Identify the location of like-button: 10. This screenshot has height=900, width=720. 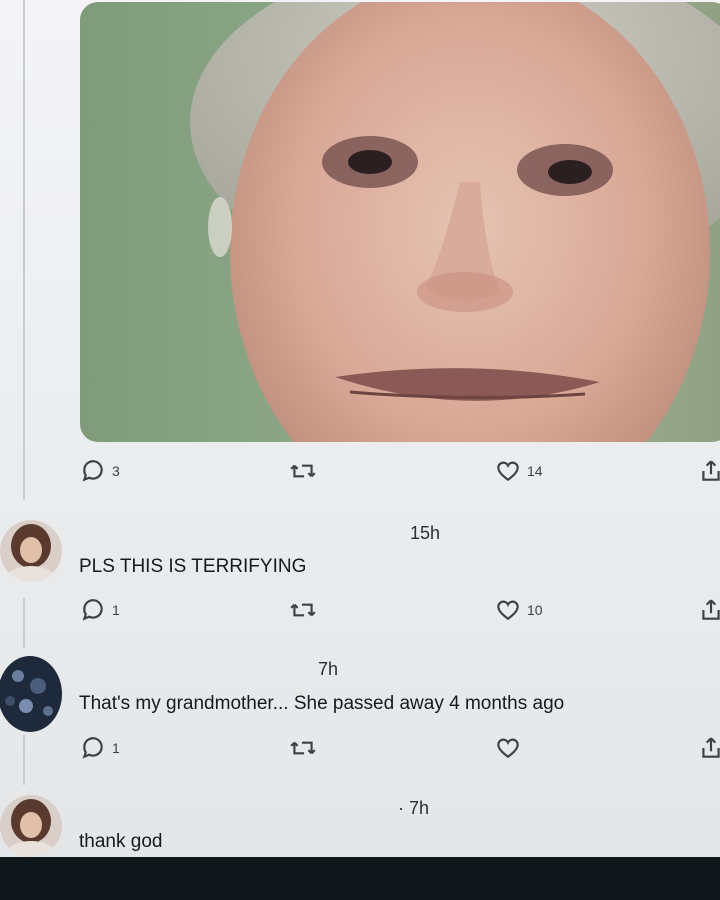
(519, 610).